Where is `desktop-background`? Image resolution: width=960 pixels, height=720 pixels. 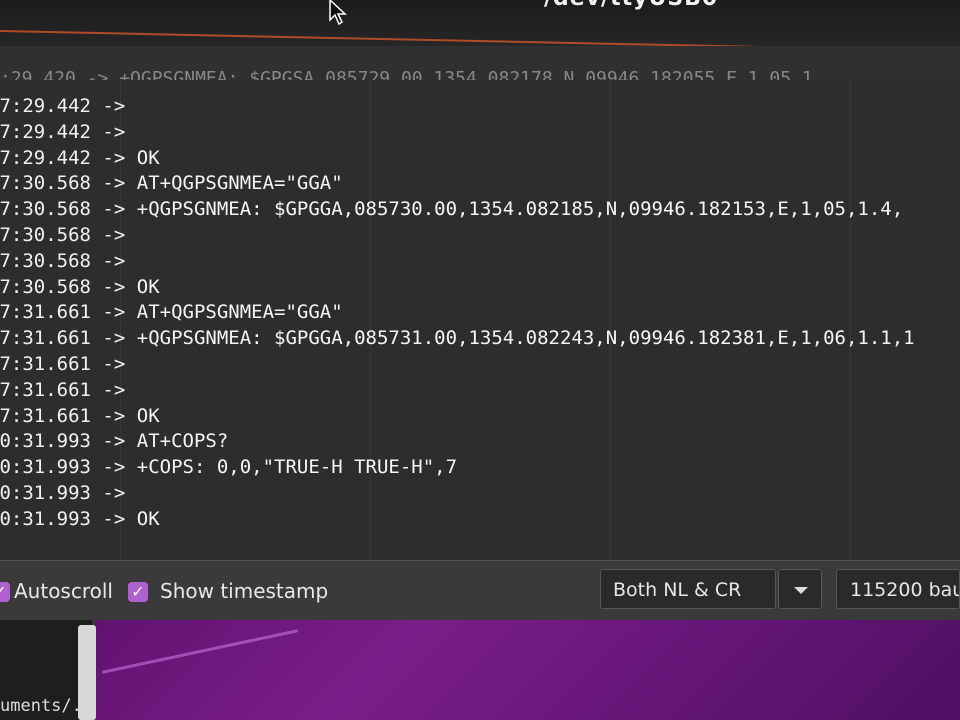 desktop-background is located at coordinates (480, 670).